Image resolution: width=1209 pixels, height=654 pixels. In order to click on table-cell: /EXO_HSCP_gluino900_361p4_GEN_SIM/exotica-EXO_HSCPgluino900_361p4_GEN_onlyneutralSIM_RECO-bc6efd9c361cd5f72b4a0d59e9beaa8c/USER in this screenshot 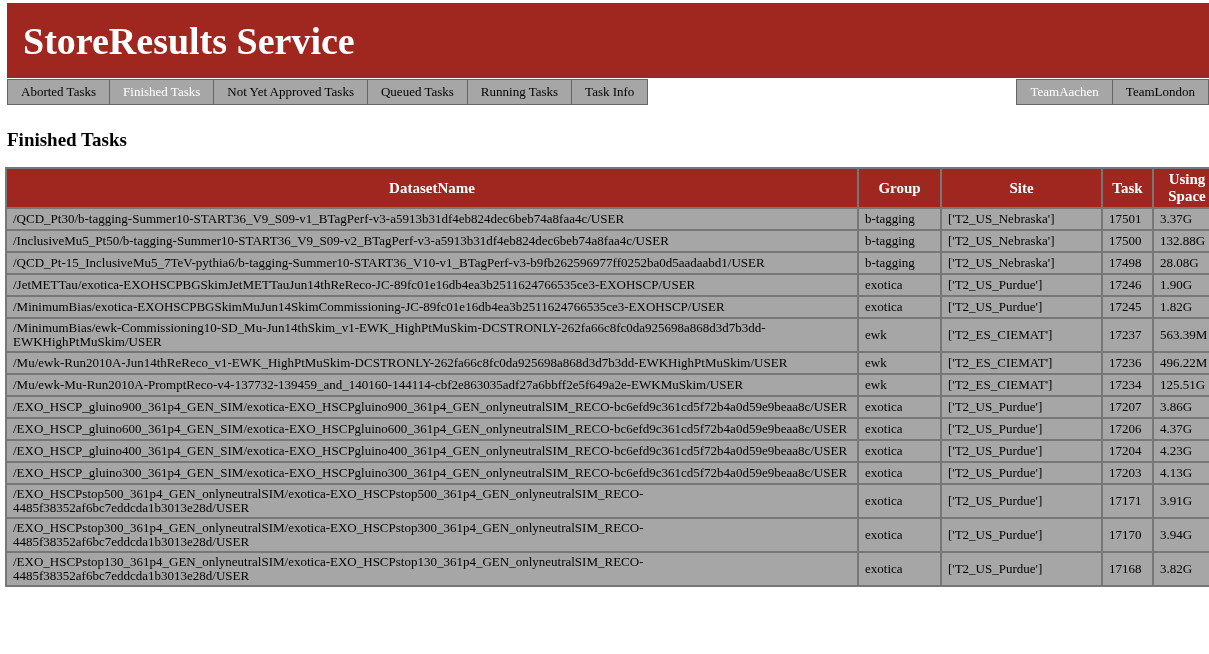, I will do `click(432, 407)`.